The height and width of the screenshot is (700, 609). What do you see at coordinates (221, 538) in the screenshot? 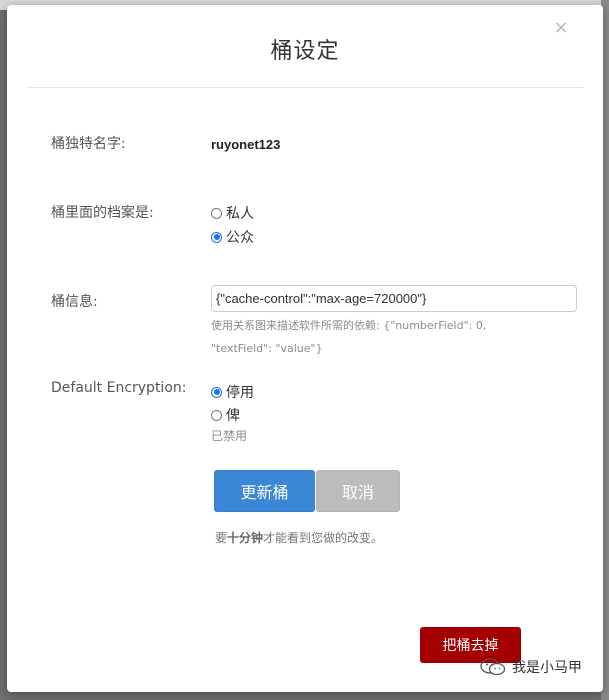
I see `note-prefix: 要` at bounding box center [221, 538].